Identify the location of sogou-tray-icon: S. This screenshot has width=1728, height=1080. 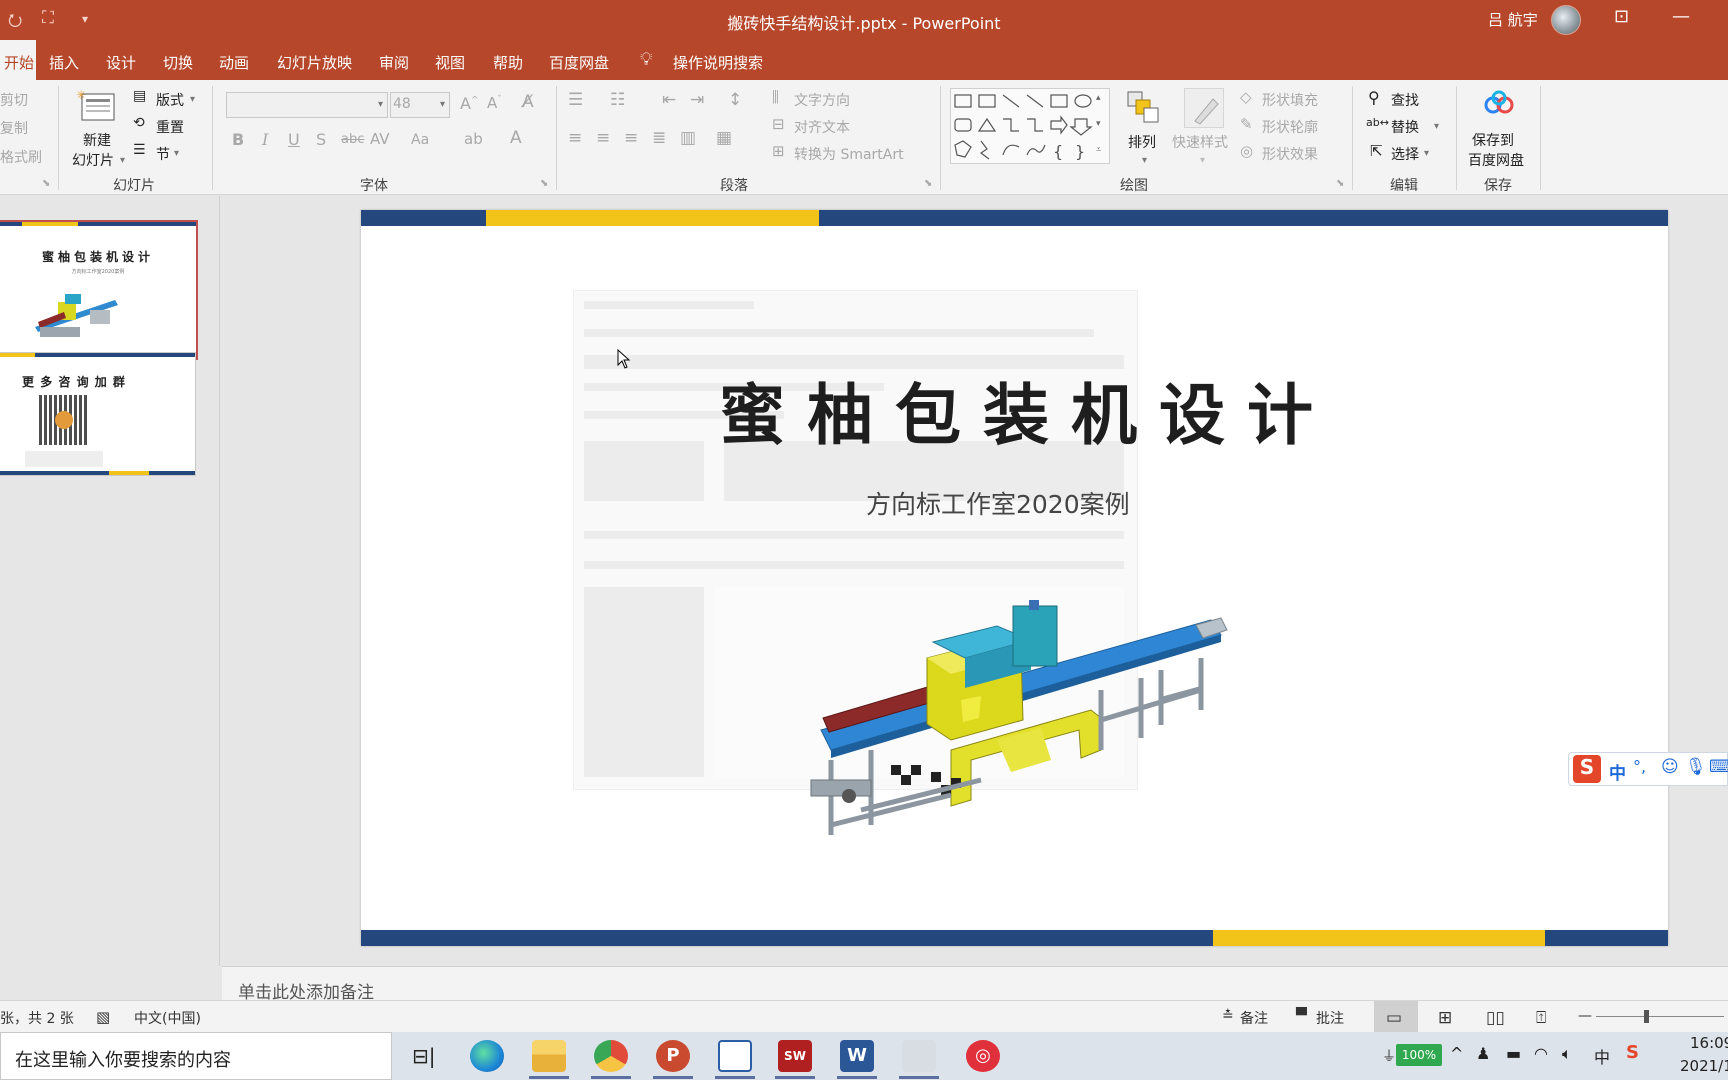
(1632, 1052).